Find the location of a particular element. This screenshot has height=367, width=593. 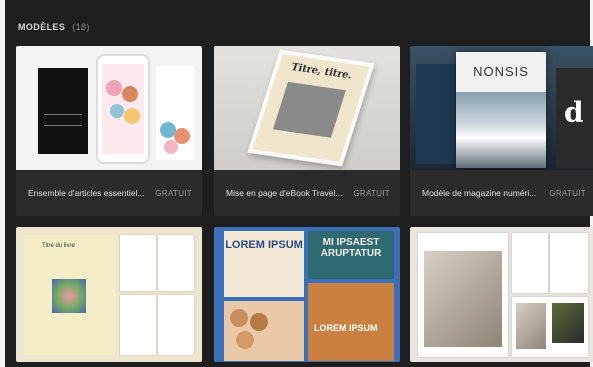

card-footer: Ensemble d'articles essentiel... GRATUIT is located at coordinates (109, 193).